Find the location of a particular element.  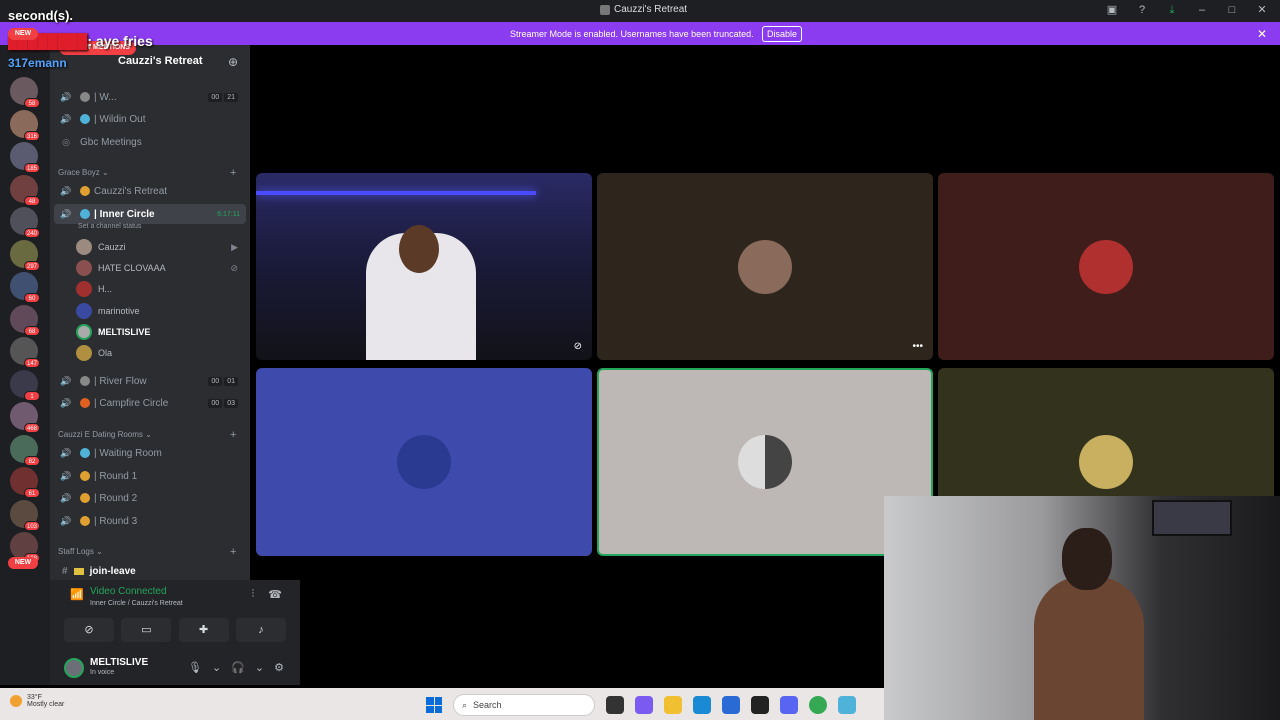

server-rail: 58 316 185 48 240 297 60 68 147 1 468 82 61 103188 is located at coordinates (25, 365).